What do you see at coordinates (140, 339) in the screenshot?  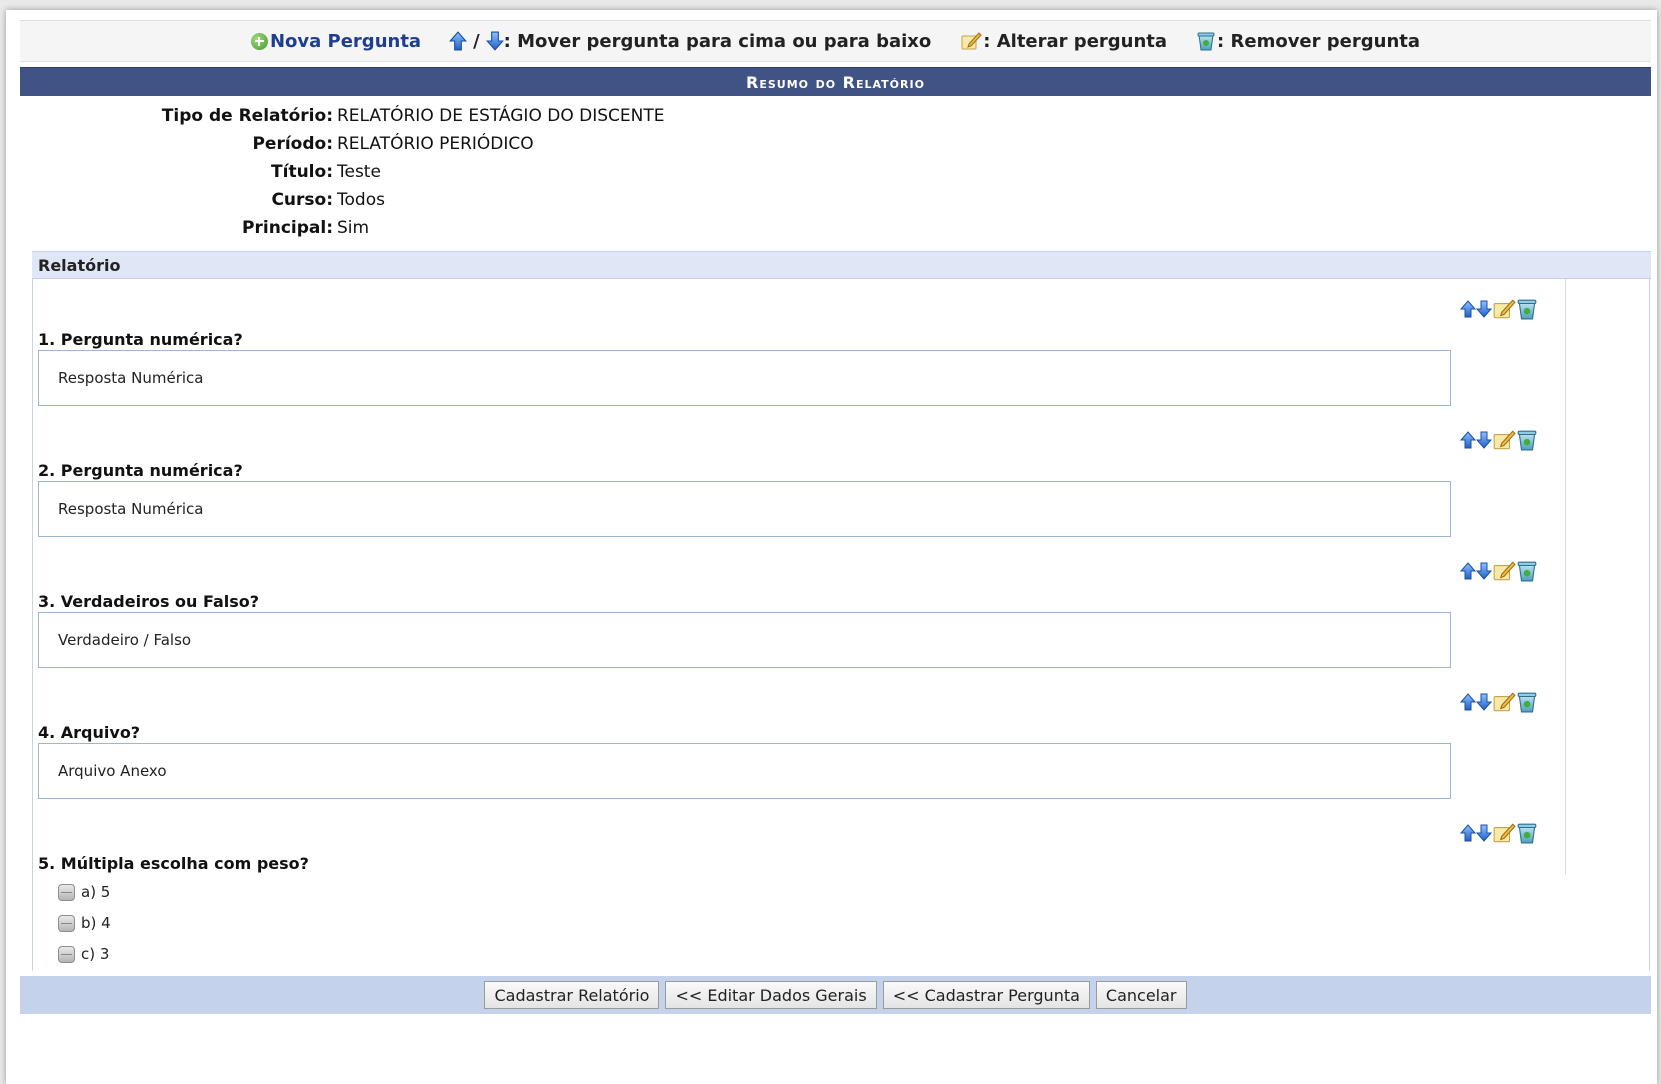 I see `question-title: 1. Pergunta numérica?` at bounding box center [140, 339].